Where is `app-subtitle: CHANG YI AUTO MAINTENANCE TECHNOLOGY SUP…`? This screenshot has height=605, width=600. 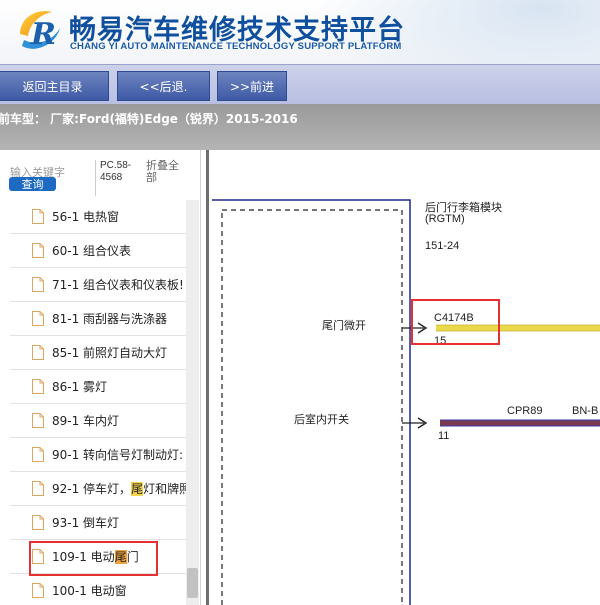
app-subtitle: CHANG YI AUTO MAINTENANCE TECHNOLOGY SUP… is located at coordinates (236, 46).